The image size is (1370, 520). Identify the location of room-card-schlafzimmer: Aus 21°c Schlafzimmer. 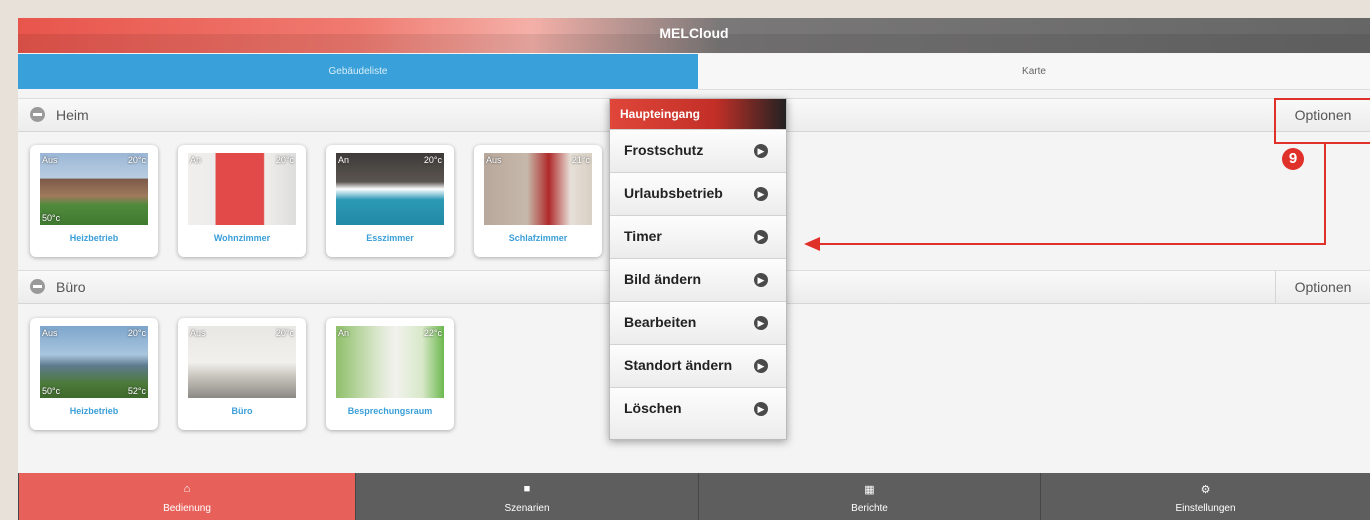
(538, 201).